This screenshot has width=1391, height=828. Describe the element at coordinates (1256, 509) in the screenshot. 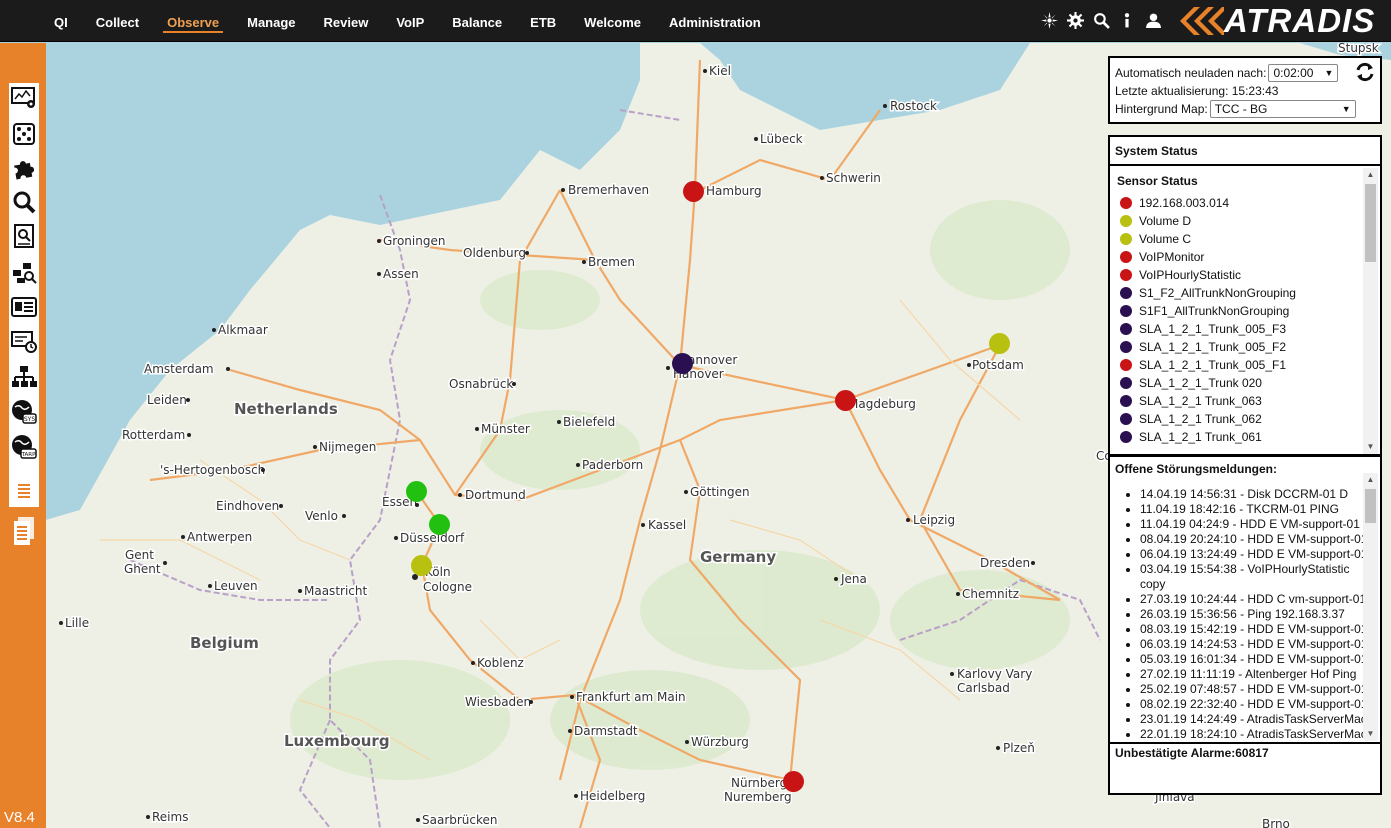

I see `incident-item: 11.04.19 18:42:16 - TKCRM-01 PING` at that location.